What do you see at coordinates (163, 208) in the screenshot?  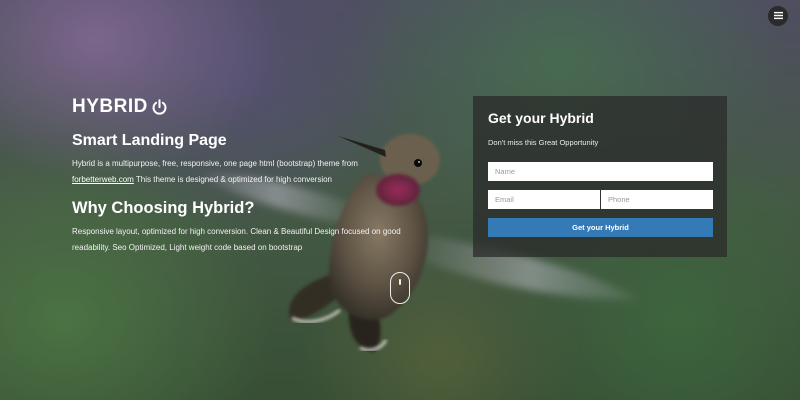 I see `heading-why-choosing: Why Choosing Hybrid?` at bounding box center [163, 208].